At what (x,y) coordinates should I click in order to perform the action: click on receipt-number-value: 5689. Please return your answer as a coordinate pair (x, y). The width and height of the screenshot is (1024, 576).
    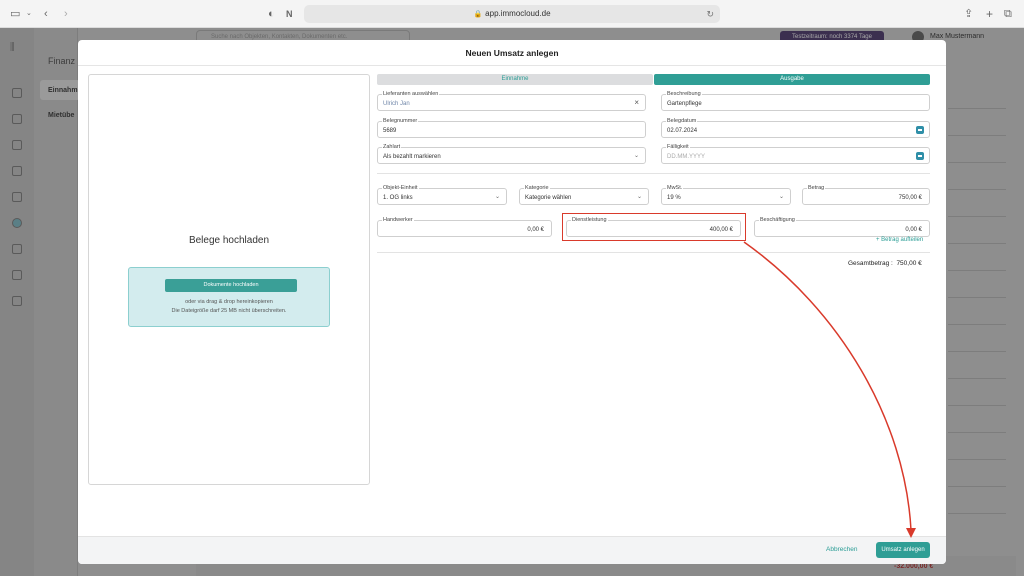
    Looking at the image, I should click on (390, 131).